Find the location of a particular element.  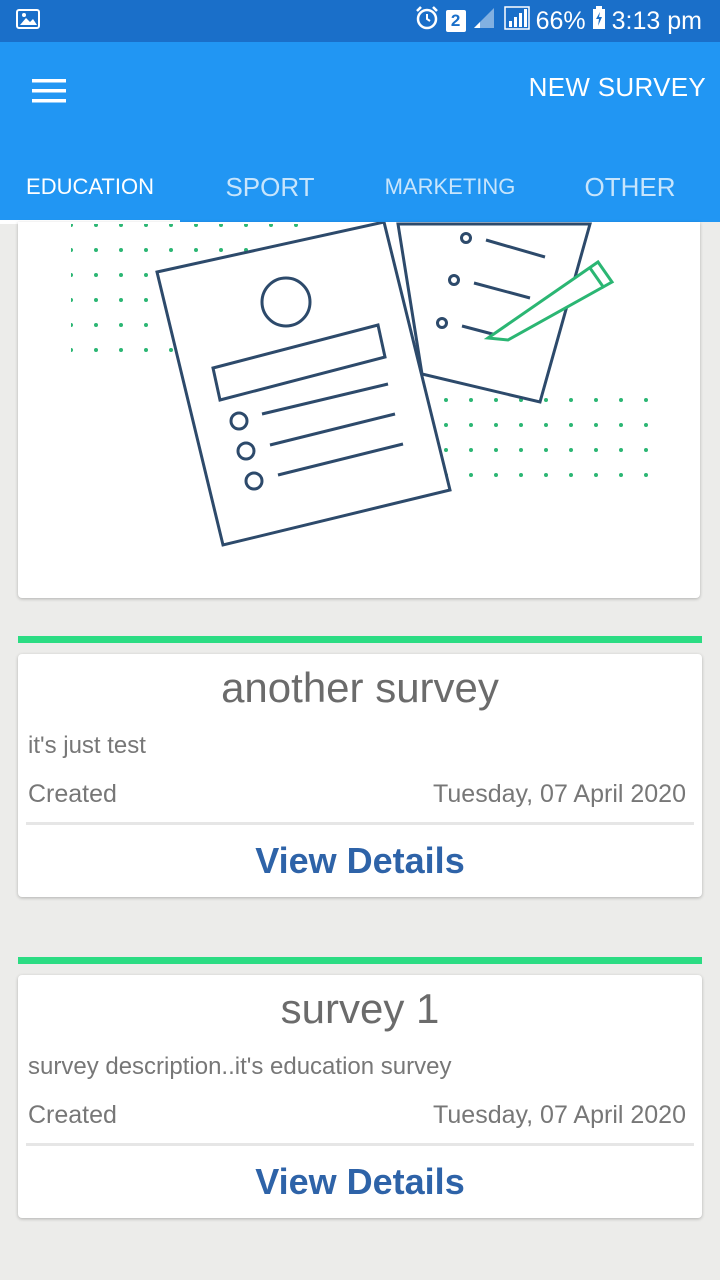

signal-icon is located at coordinates (516, 21).